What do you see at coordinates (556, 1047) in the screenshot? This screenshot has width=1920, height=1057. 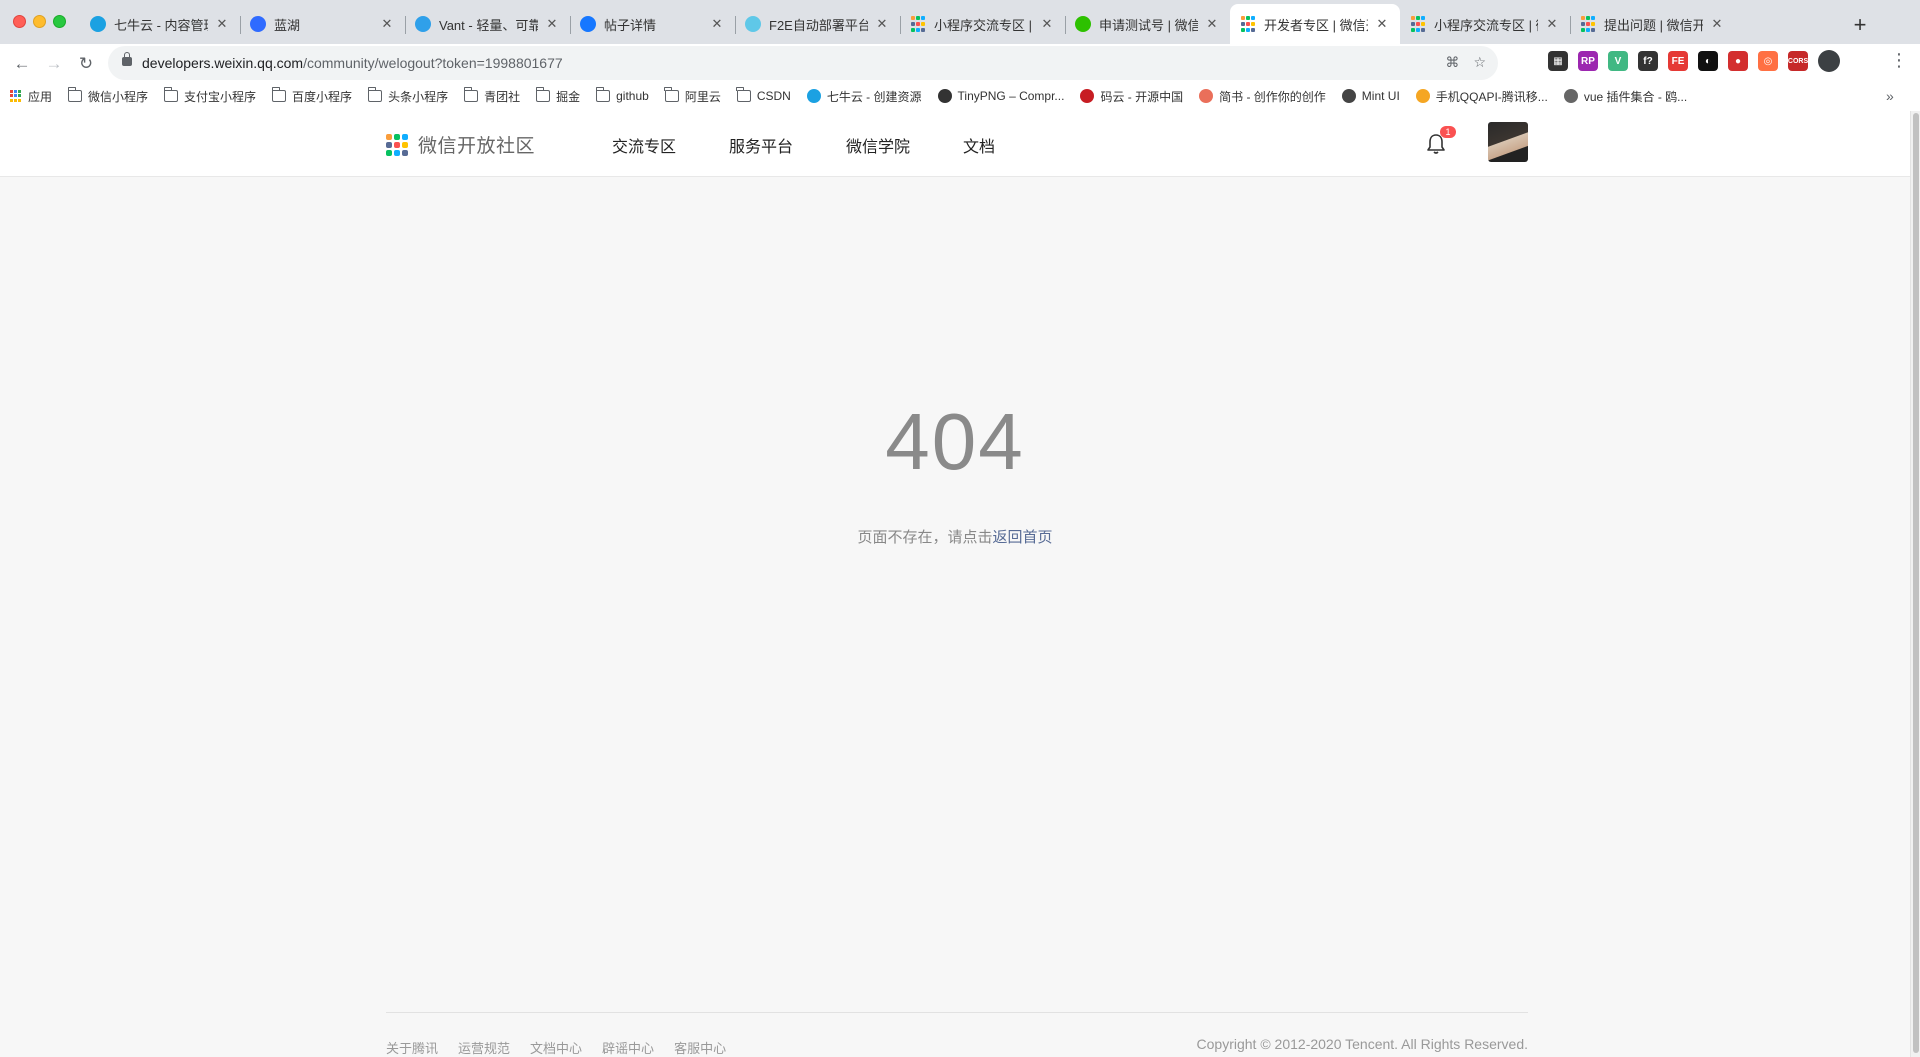 I see `footer-link-docs: 文档中心` at bounding box center [556, 1047].